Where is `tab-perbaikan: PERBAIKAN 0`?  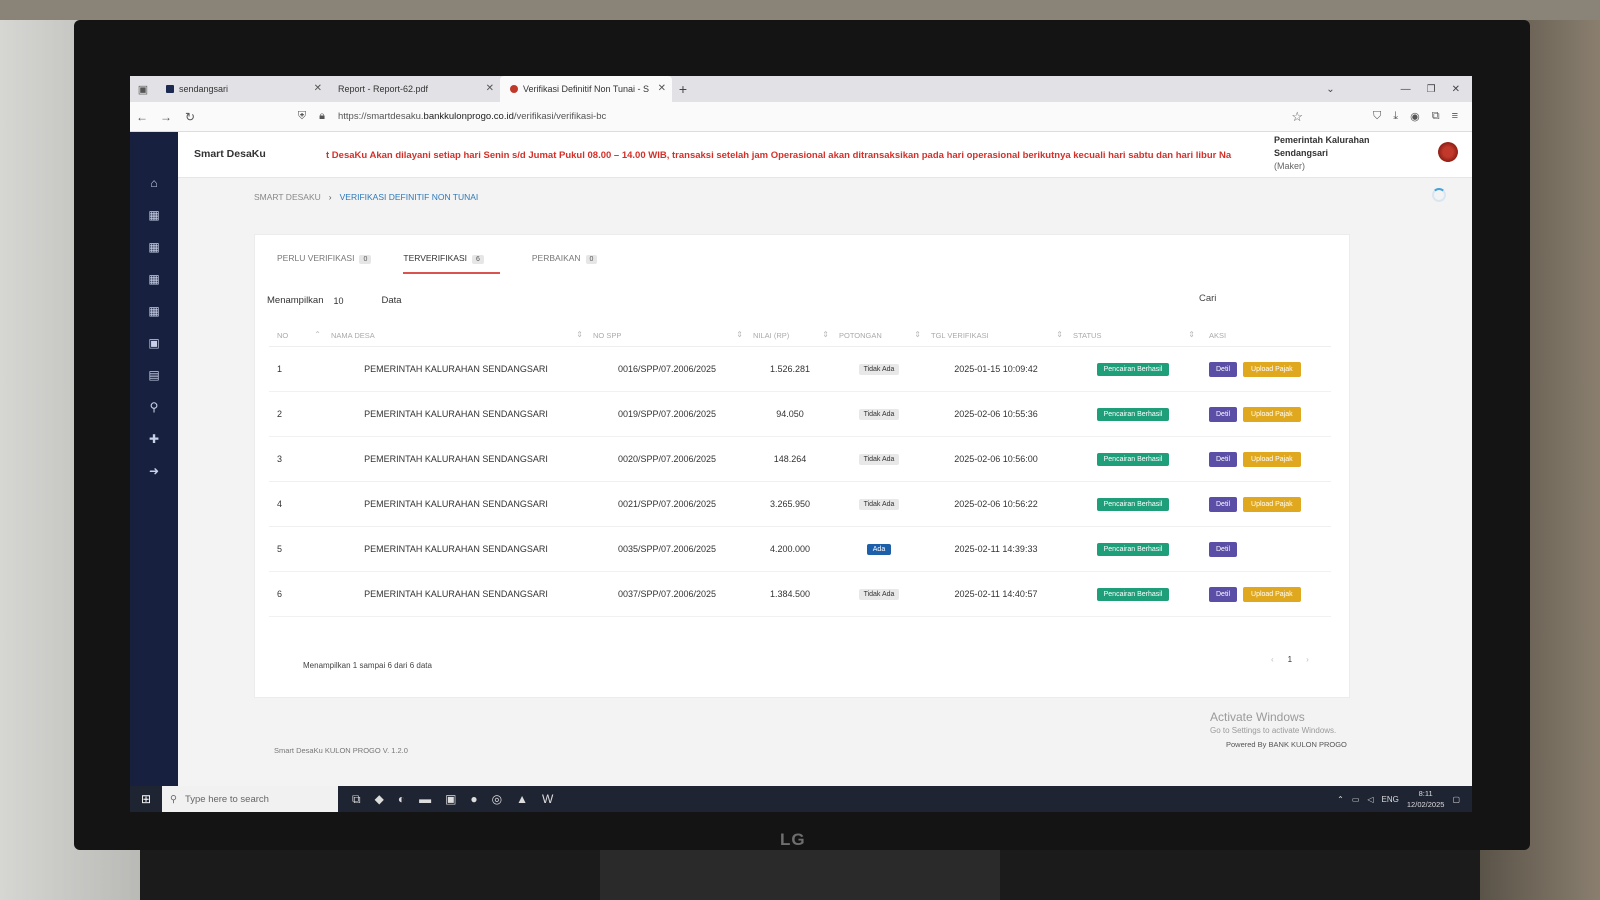 tab-perbaikan: PERBAIKAN 0 is located at coordinates (565, 263).